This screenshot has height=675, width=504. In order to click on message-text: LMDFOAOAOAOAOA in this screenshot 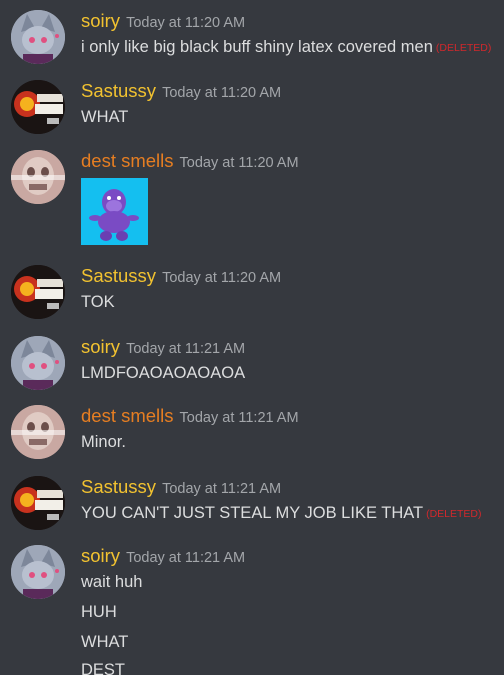, I will do `click(163, 373)`.